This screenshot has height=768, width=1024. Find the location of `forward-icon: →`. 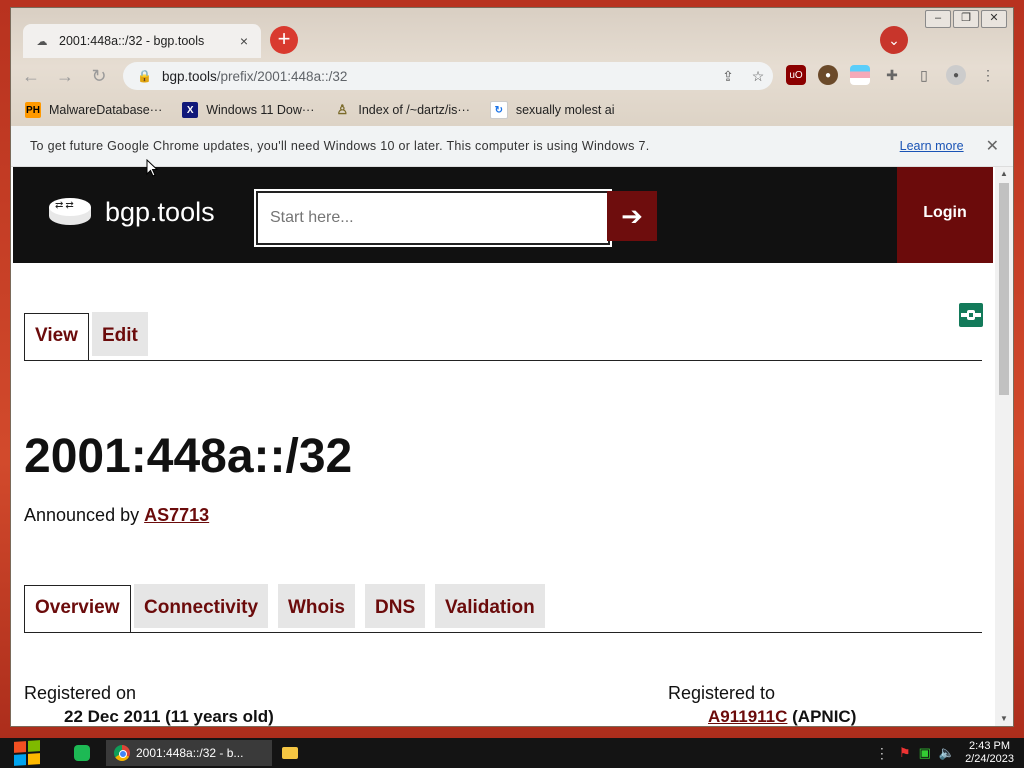

forward-icon: → is located at coordinates (65, 76).